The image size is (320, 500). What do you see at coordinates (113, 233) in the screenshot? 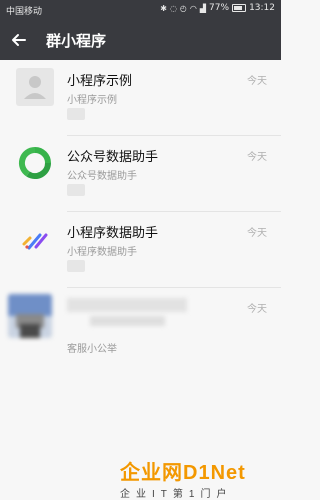
I see `item-name: 小程序数据助手` at bounding box center [113, 233].